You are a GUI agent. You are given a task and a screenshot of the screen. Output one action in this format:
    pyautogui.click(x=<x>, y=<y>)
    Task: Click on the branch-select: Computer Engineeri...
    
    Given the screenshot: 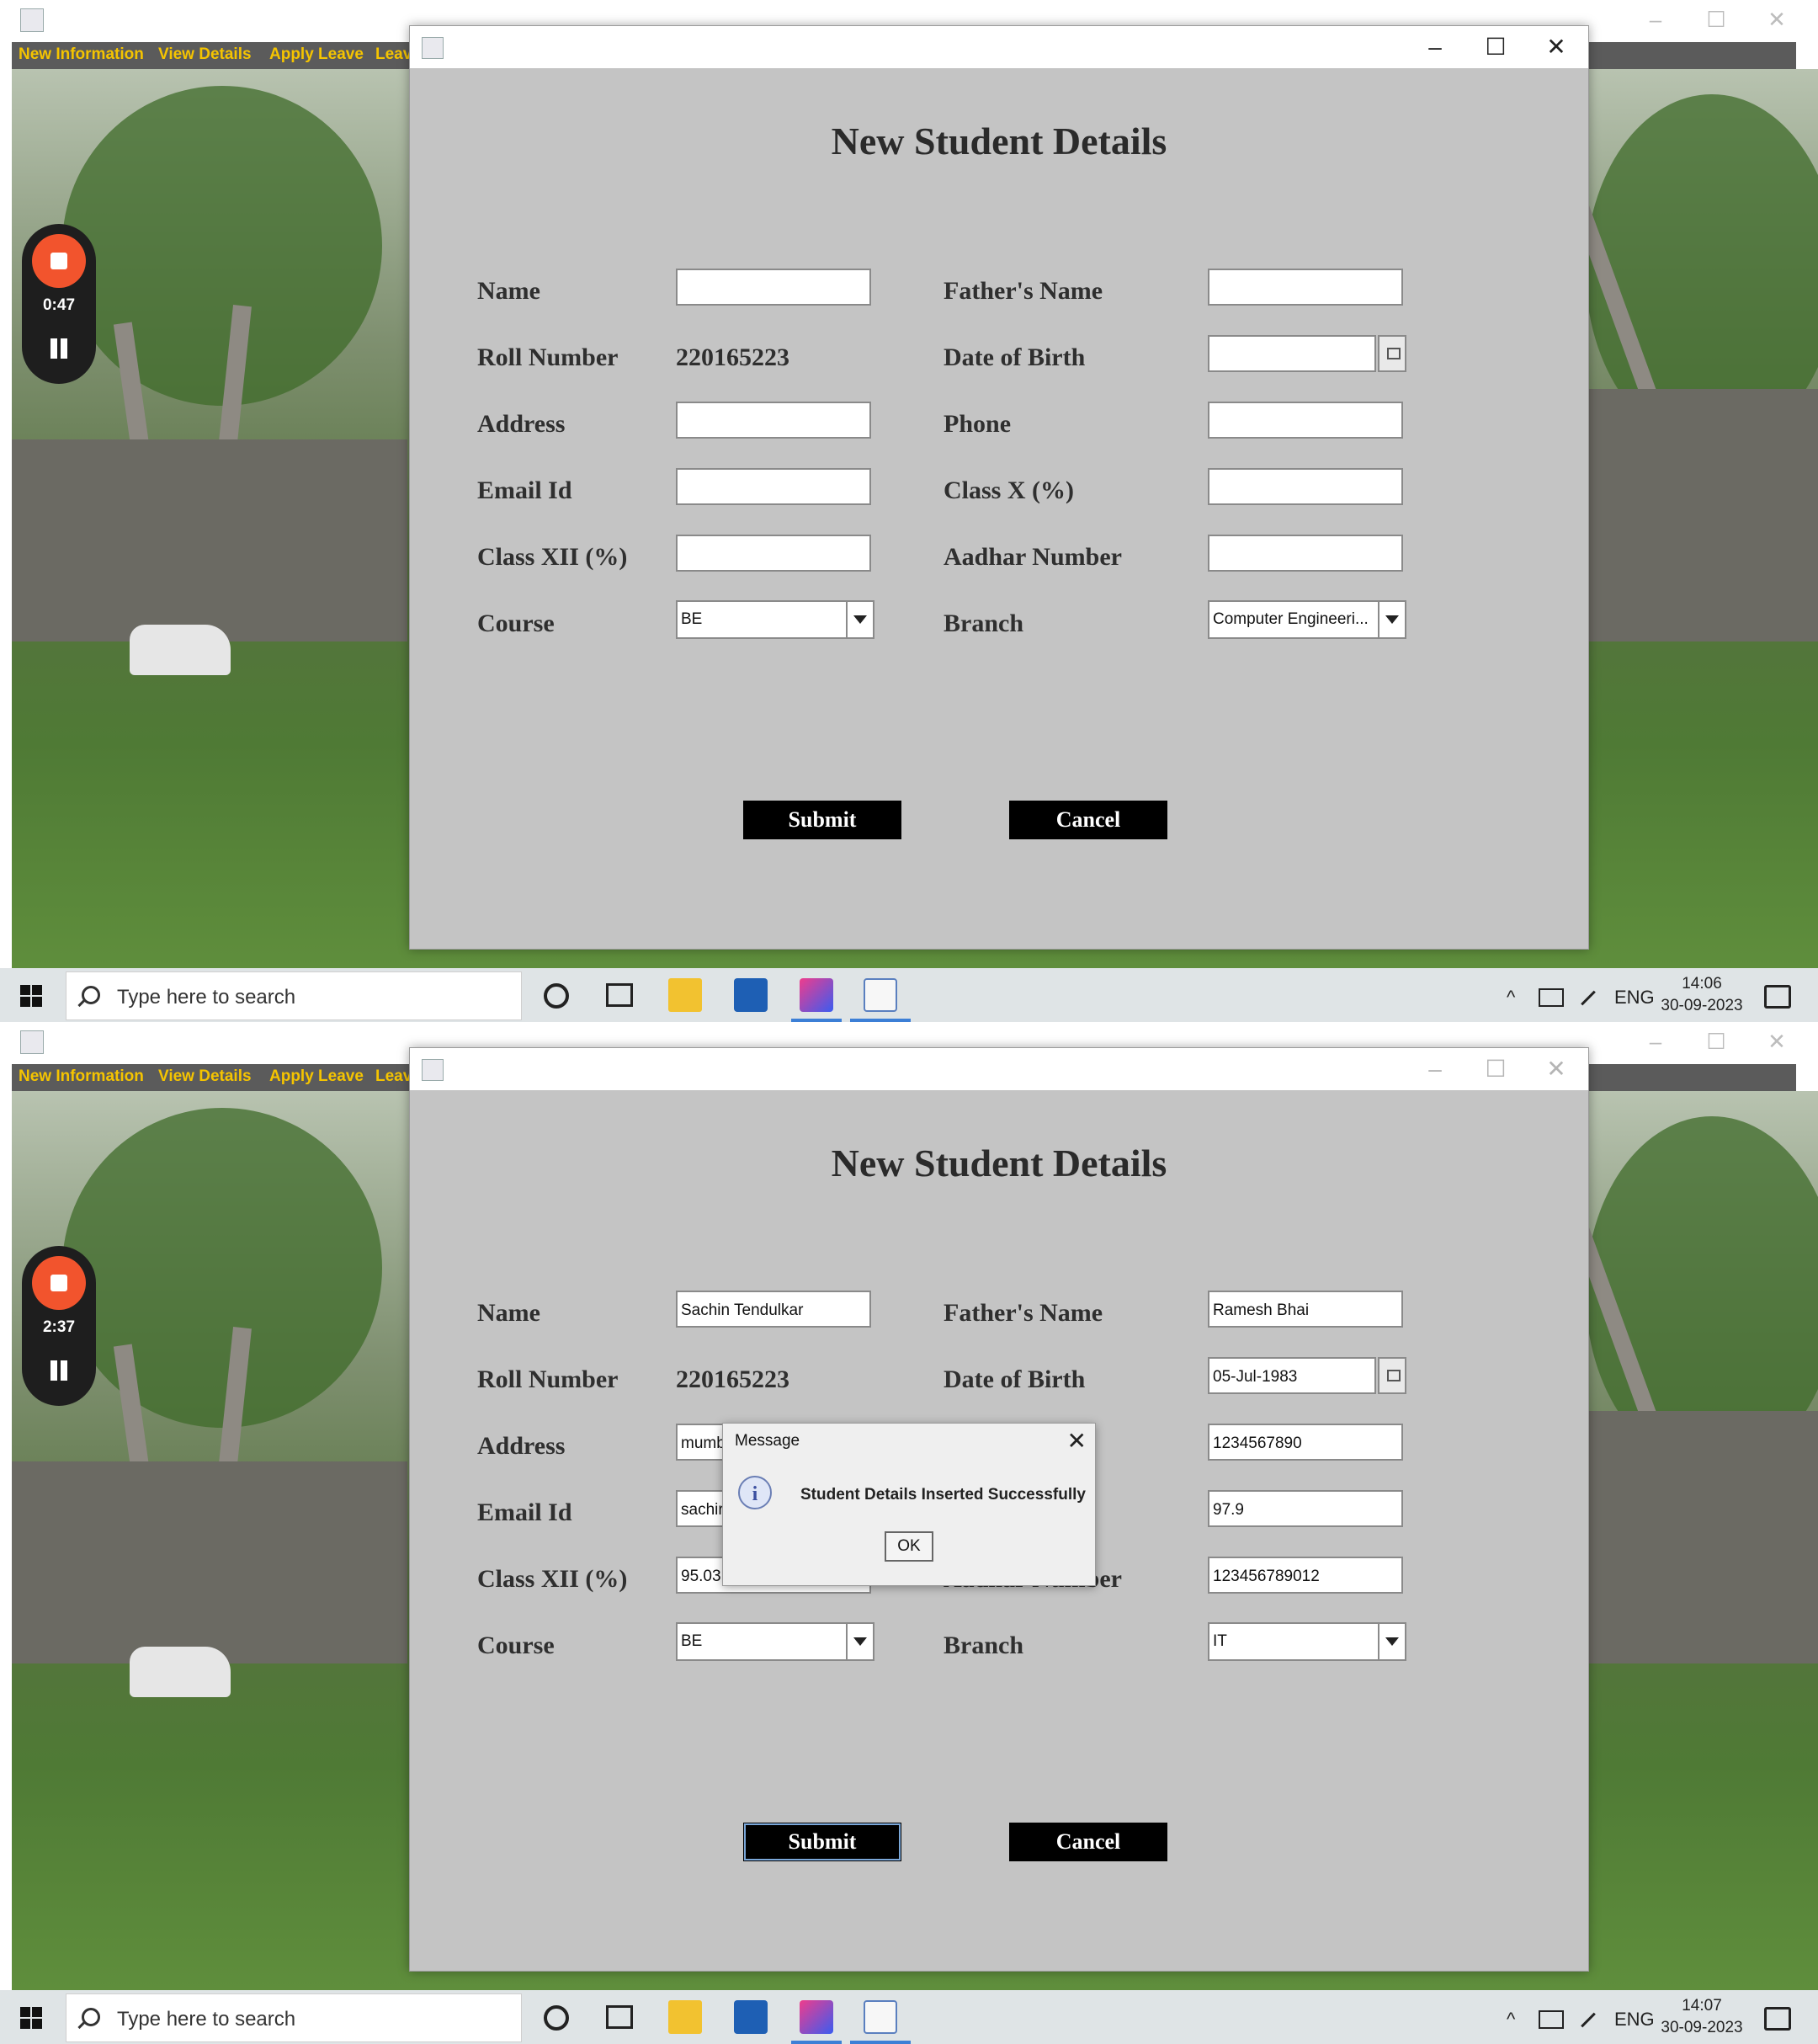 What is the action you would take?
    pyautogui.click(x=1307, y=619)
    